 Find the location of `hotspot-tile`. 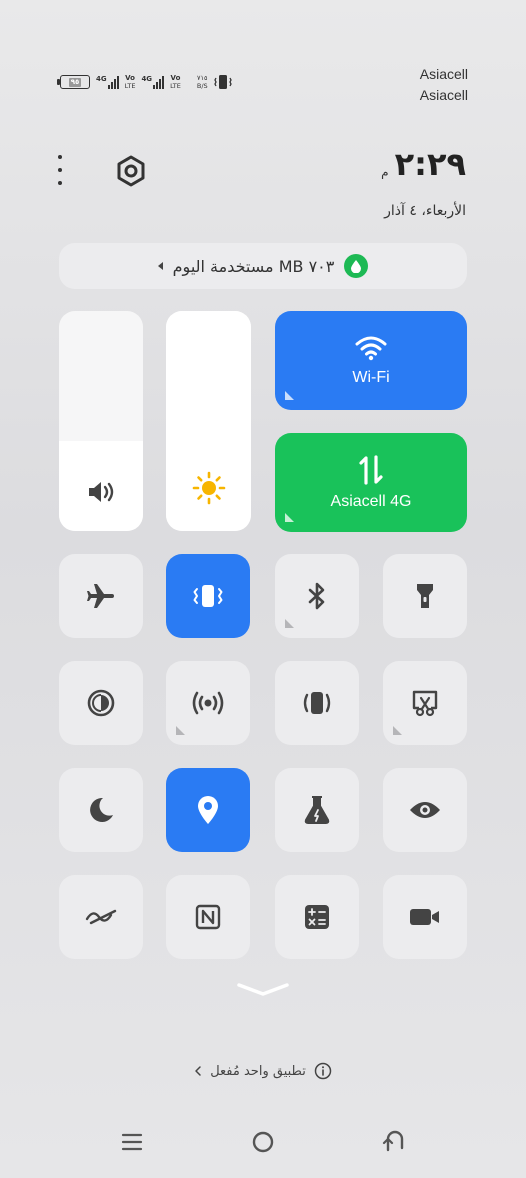

hotspot-tile is located at coordinates (208, 703).